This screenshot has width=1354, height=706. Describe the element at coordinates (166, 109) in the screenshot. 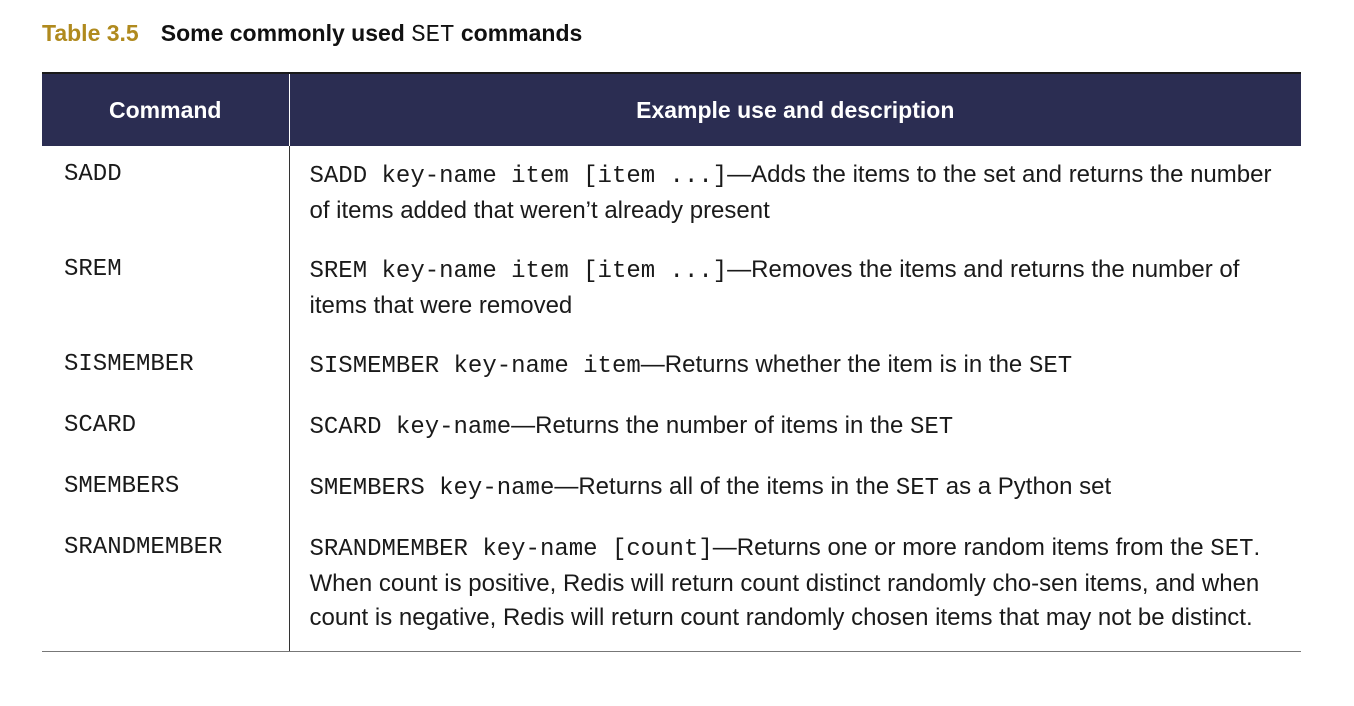

I see `header-command: Command` at that location.